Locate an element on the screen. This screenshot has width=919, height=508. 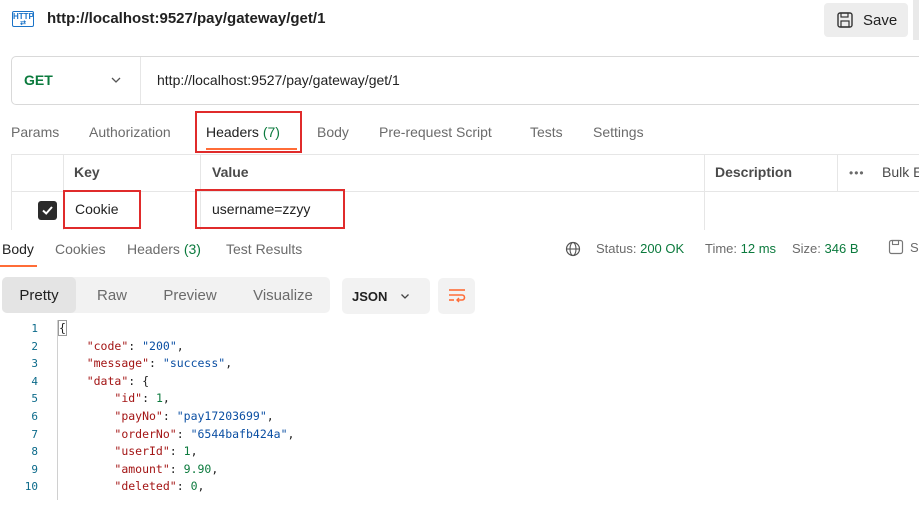
view-visualize-button: Visualize is located at coordinates (283, 295).